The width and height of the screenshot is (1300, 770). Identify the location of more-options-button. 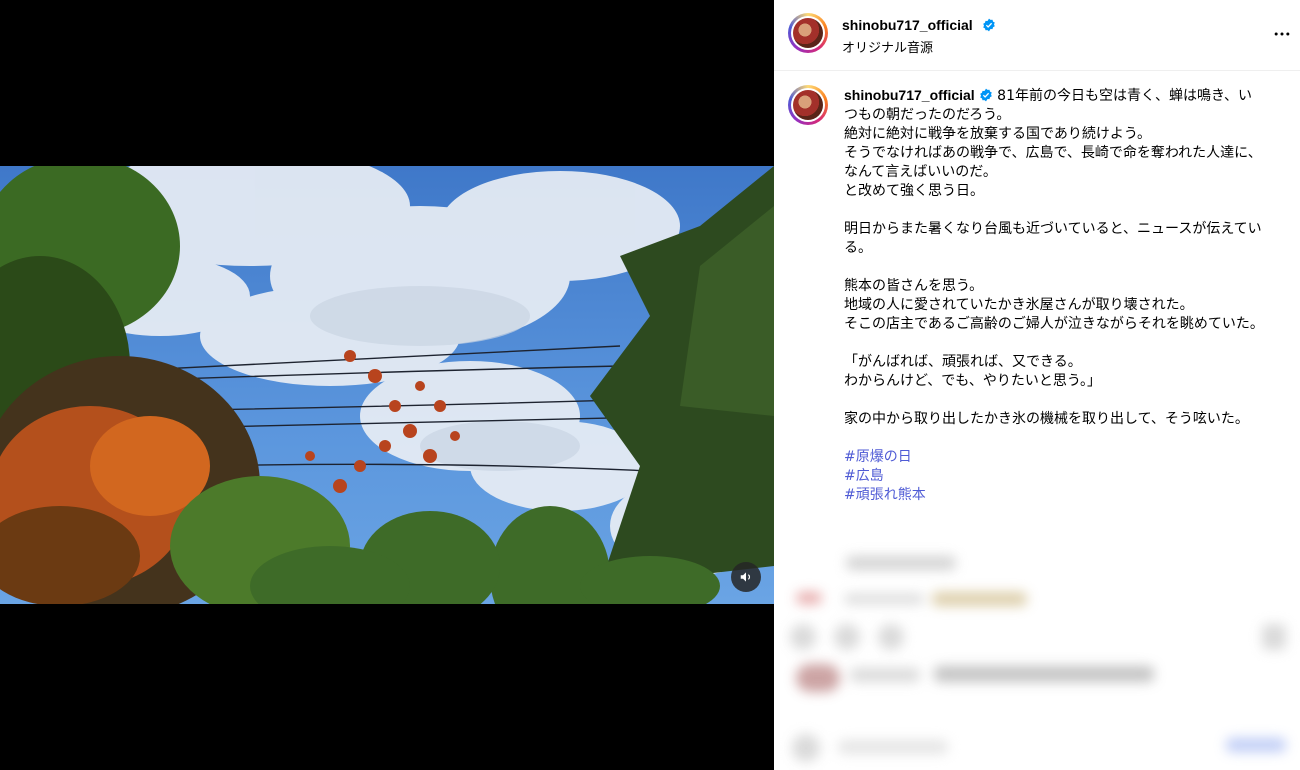
(1282, 36).